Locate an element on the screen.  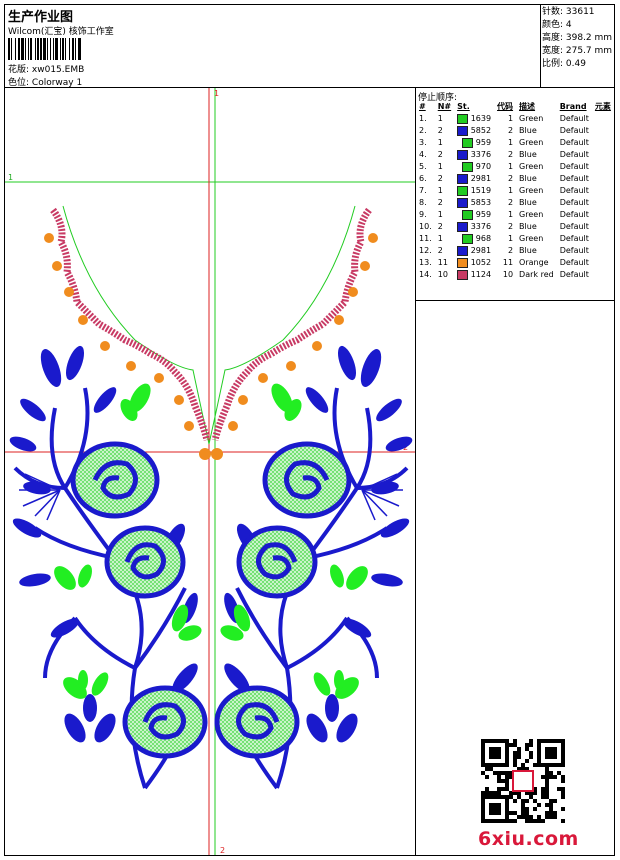
qr-code is located at coordinates (523, 781).